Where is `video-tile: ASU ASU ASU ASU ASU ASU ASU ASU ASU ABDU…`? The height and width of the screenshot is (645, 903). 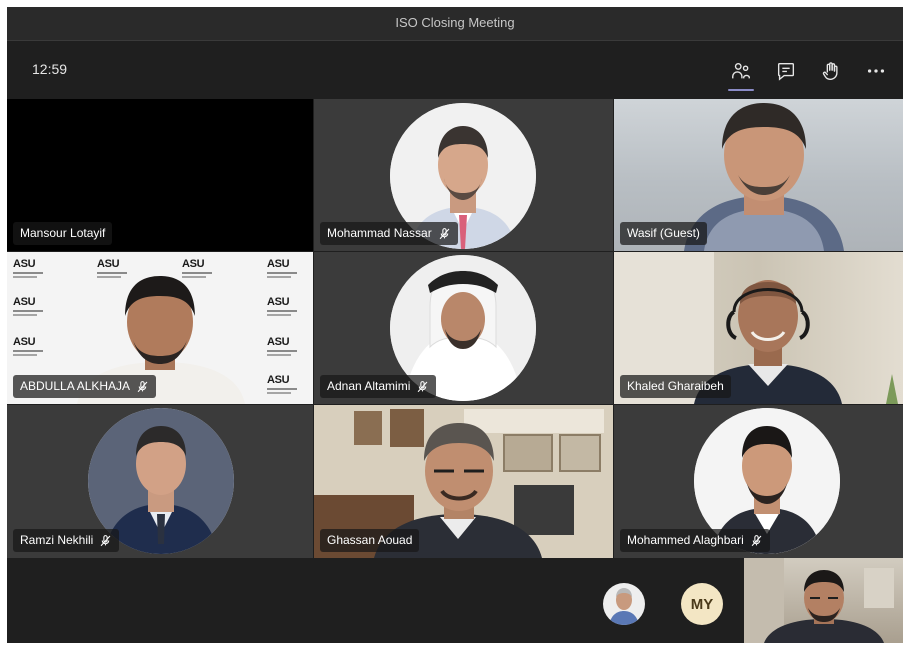
video-tile: ASU ASU ASU ASU ASU ASU ASU ASU ASU ABDU… is located at coordinates (160, 328).